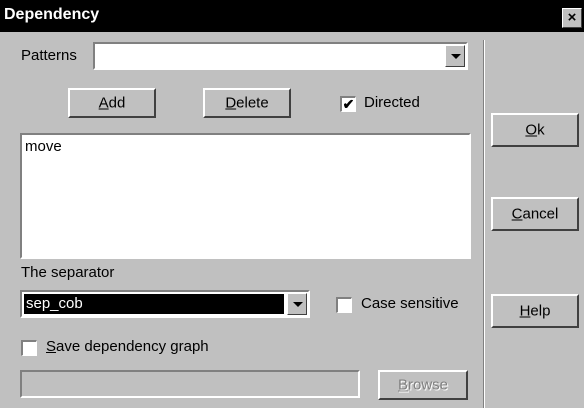 The width and height of the screenshot is (584, 408). I want to click on save-graph-label-rest: ave dependency graph, so click(132, 346).